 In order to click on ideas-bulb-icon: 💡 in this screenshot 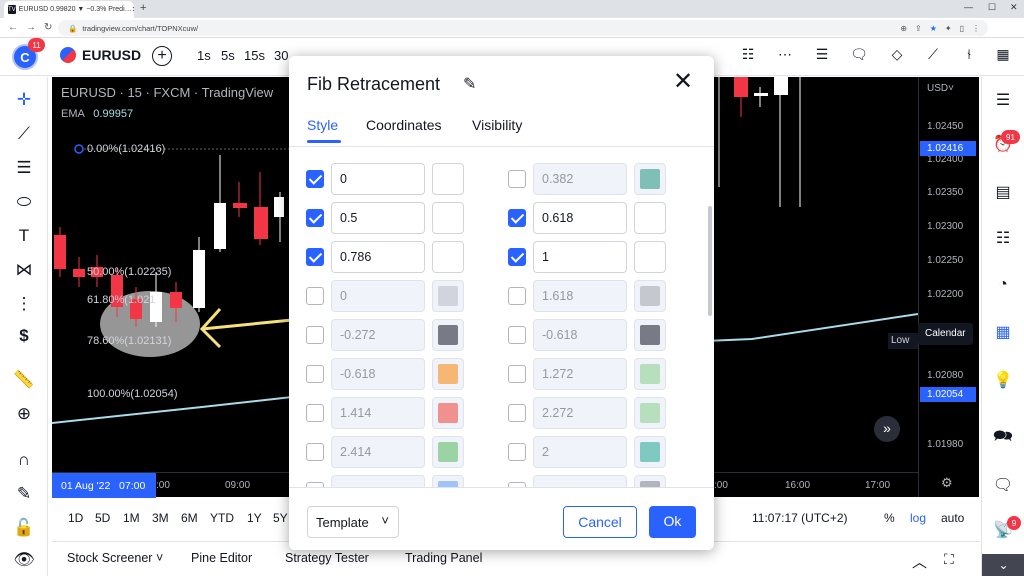, I will do `click(1003, 380)`.